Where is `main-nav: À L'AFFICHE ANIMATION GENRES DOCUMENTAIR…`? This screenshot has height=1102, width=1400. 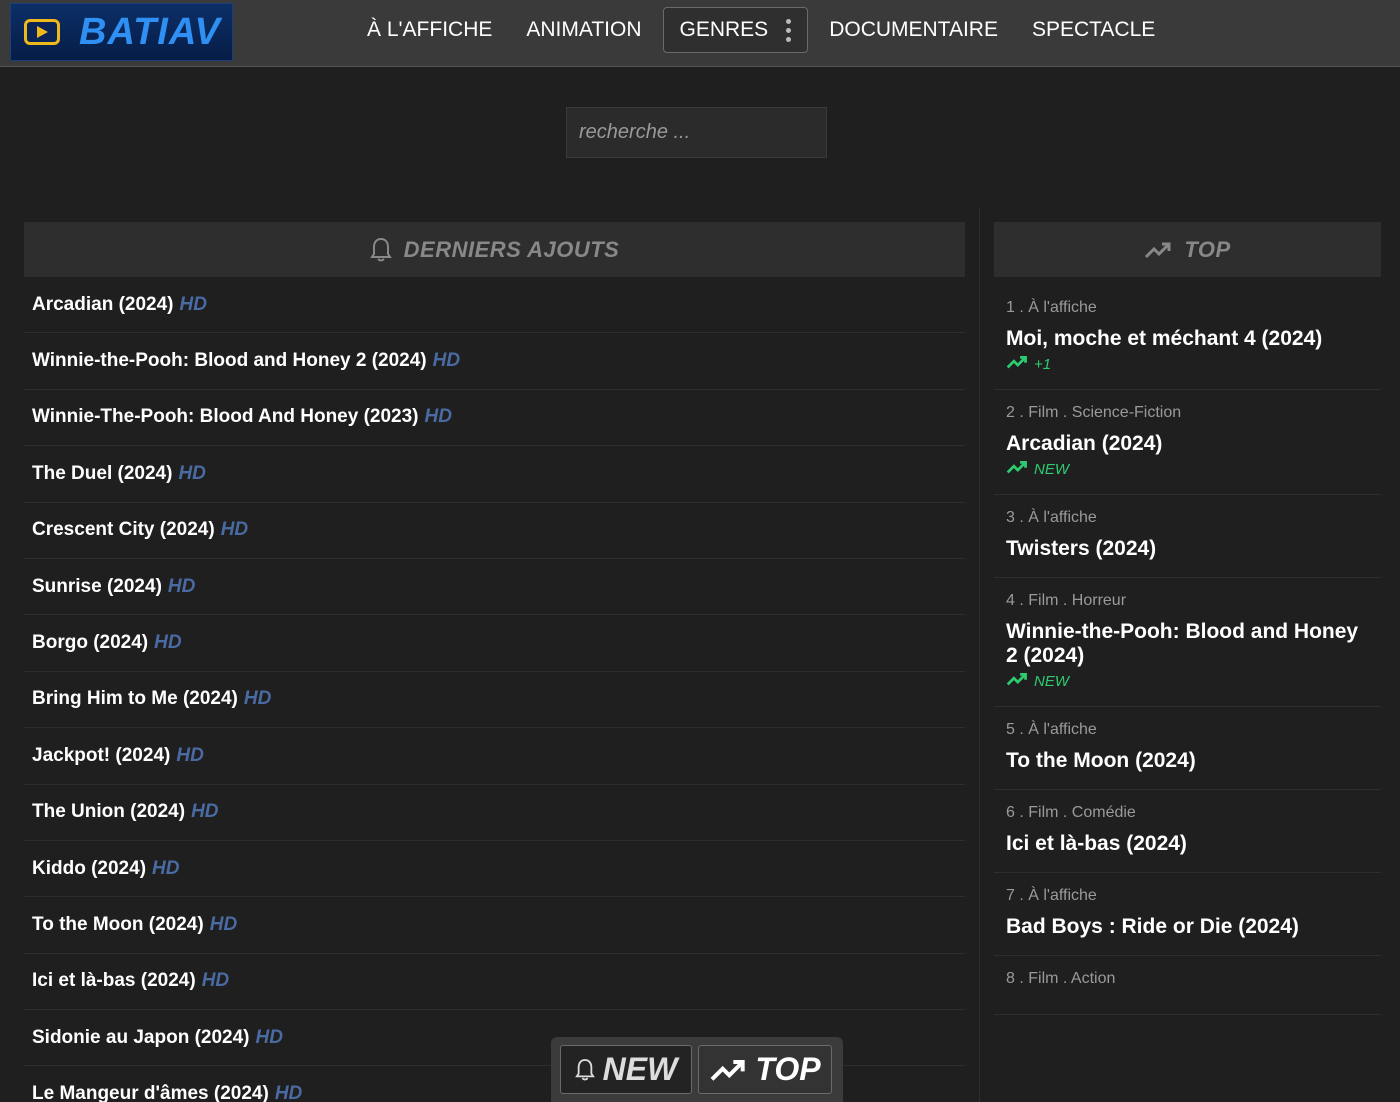
main-nav: À L'AFFICHE ANIMATION GENRES DOCUMENTAIR… is located at coordinates (761, 30).